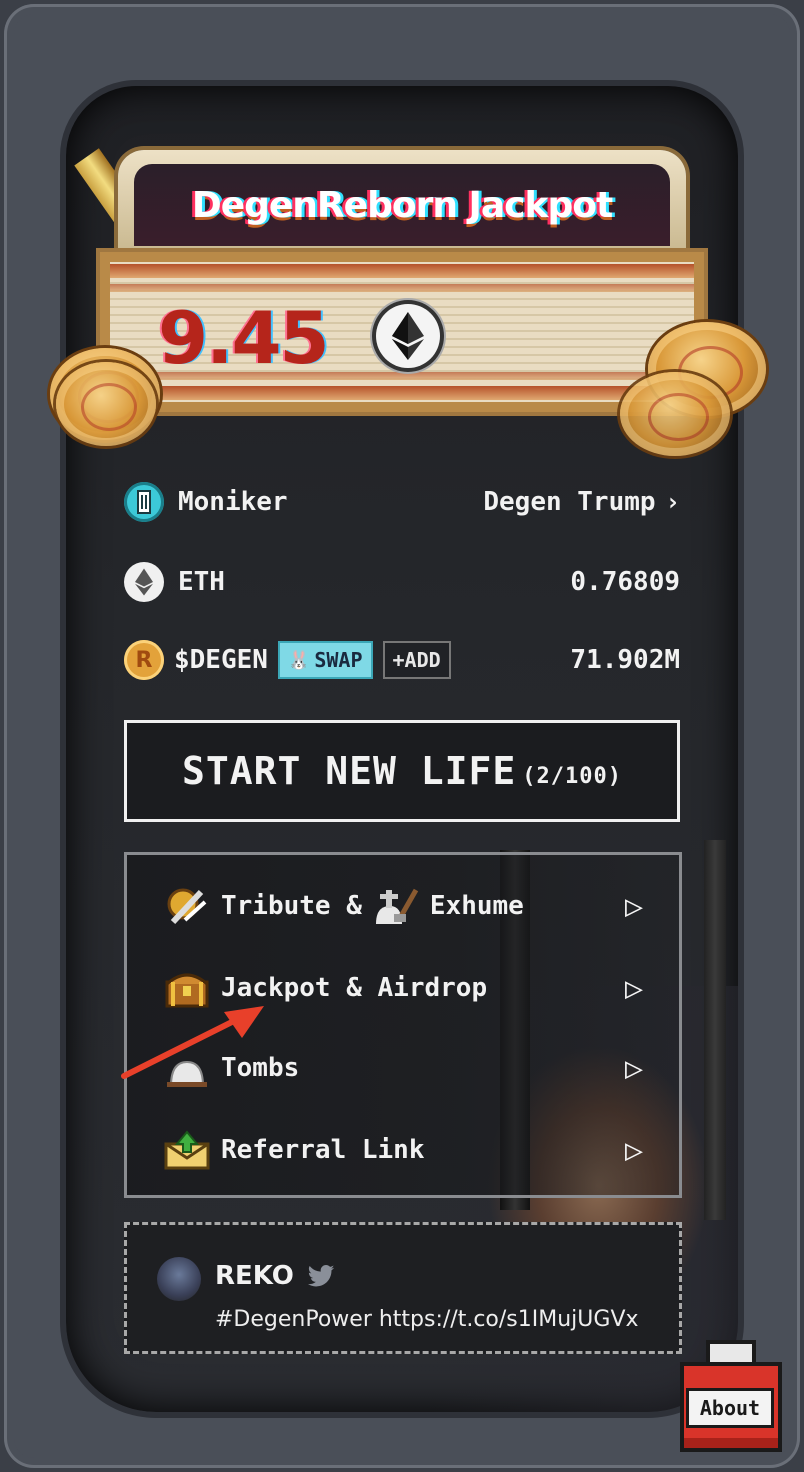  Describe the element at coordinates (338, 660) in the screenshot. I see `swap-label: SWAP` at that location.